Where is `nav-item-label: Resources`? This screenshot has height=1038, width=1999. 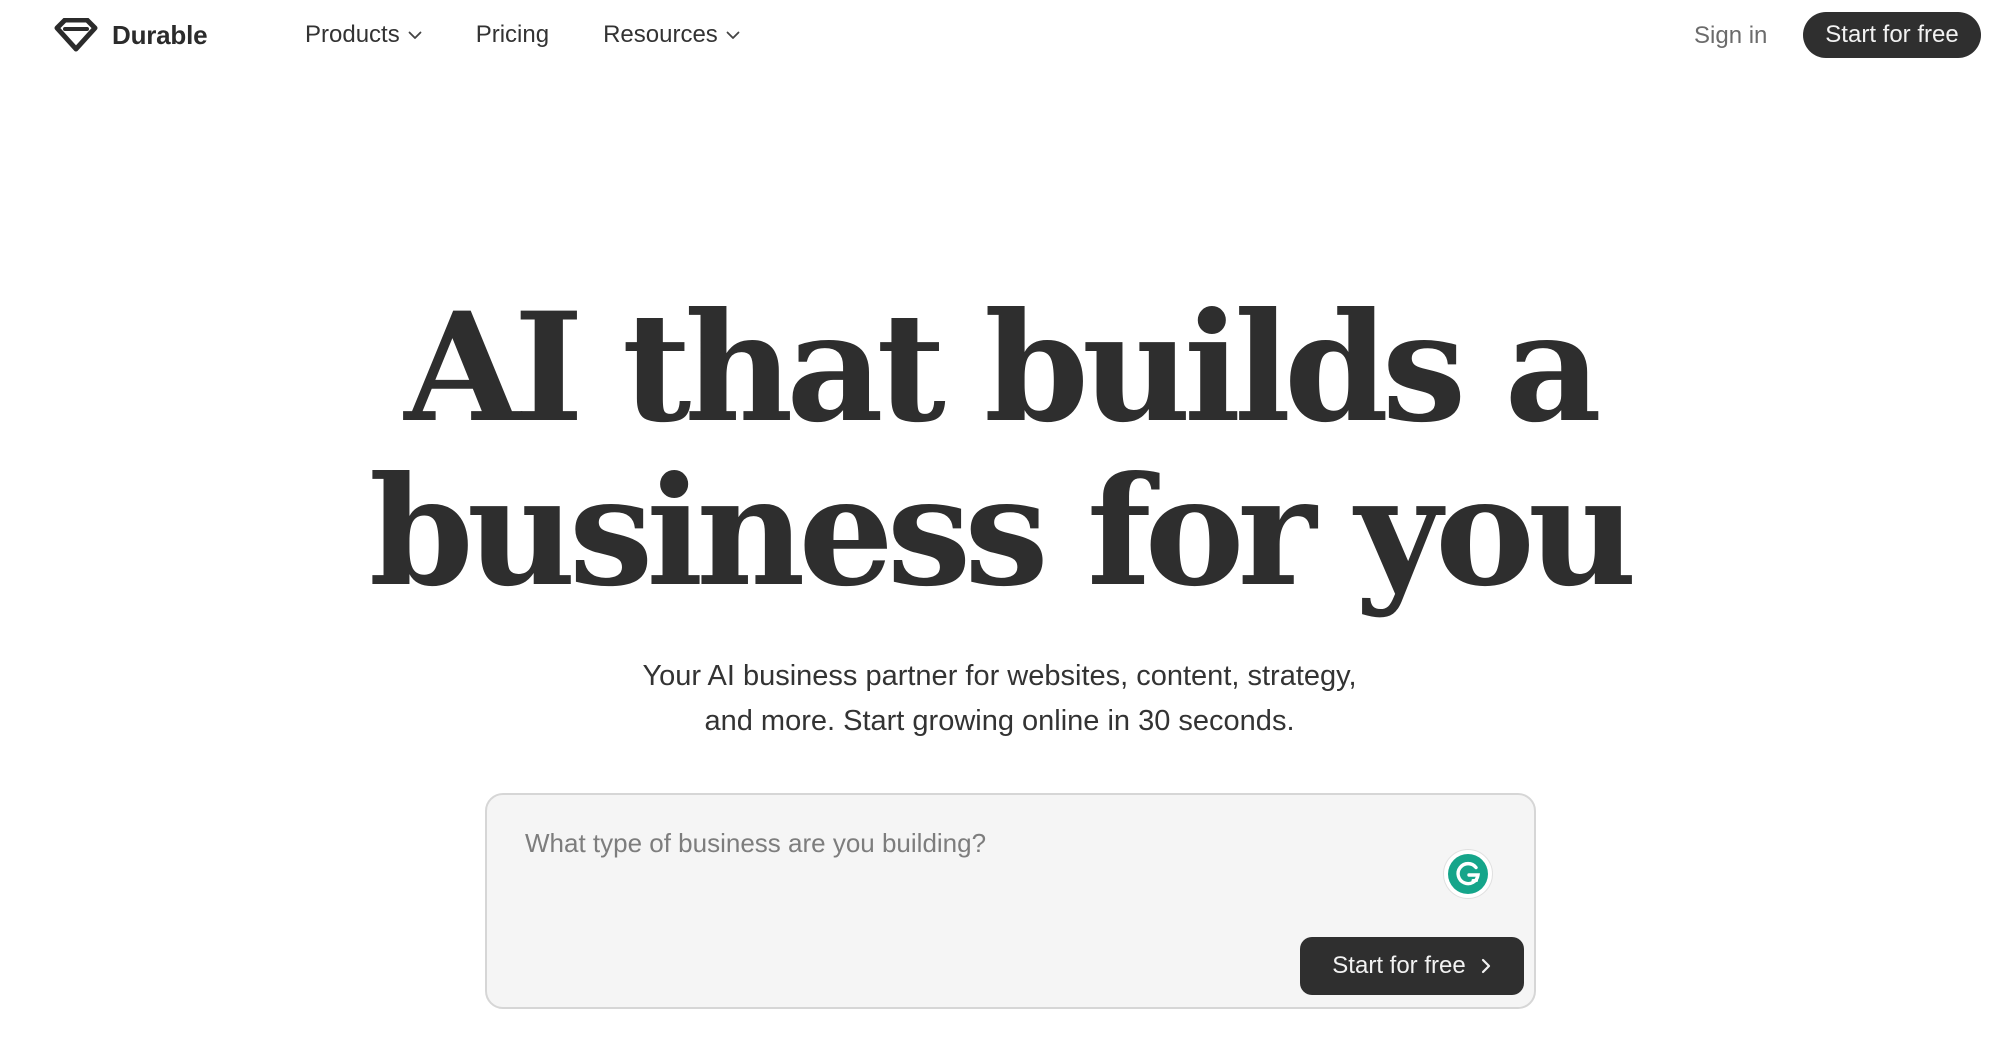
nav-item-label: Resources is located at coordinates (660, 34).